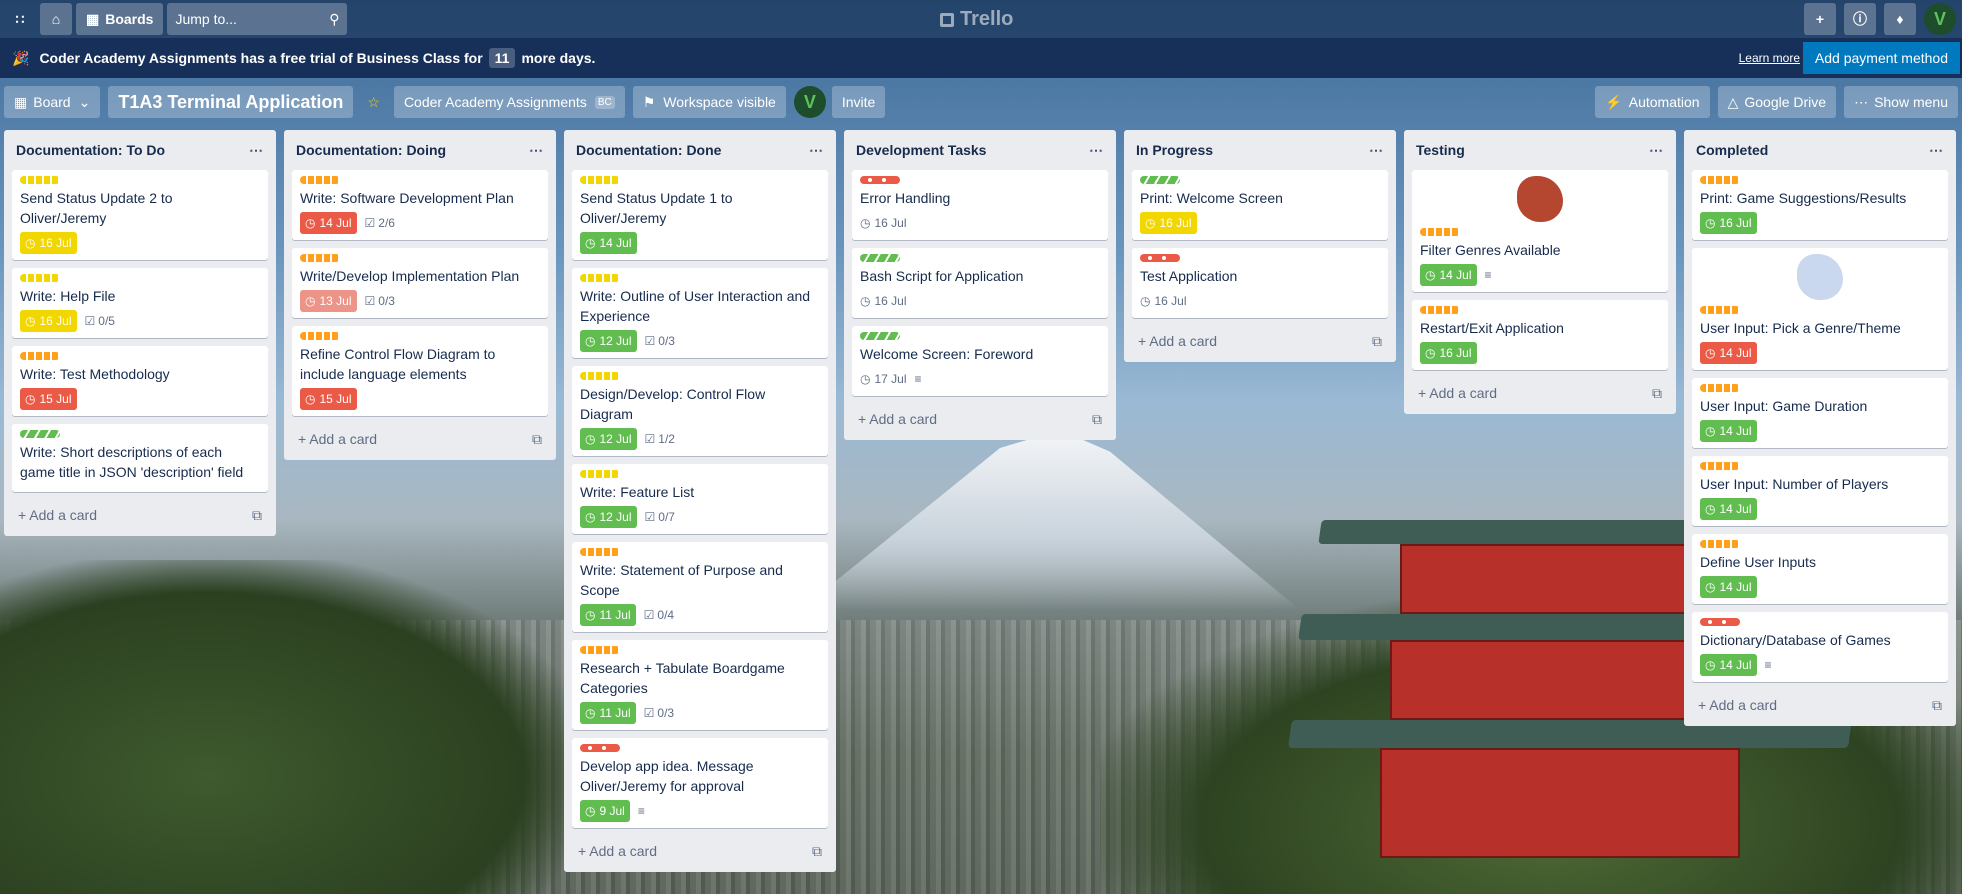 The width and height of the screenshot is (1962, 894). Describe the element at coordinates (1260, 205) in the screenshot. I see `card: Print: Welcome Screen ◷ 16 Jul` at that location.